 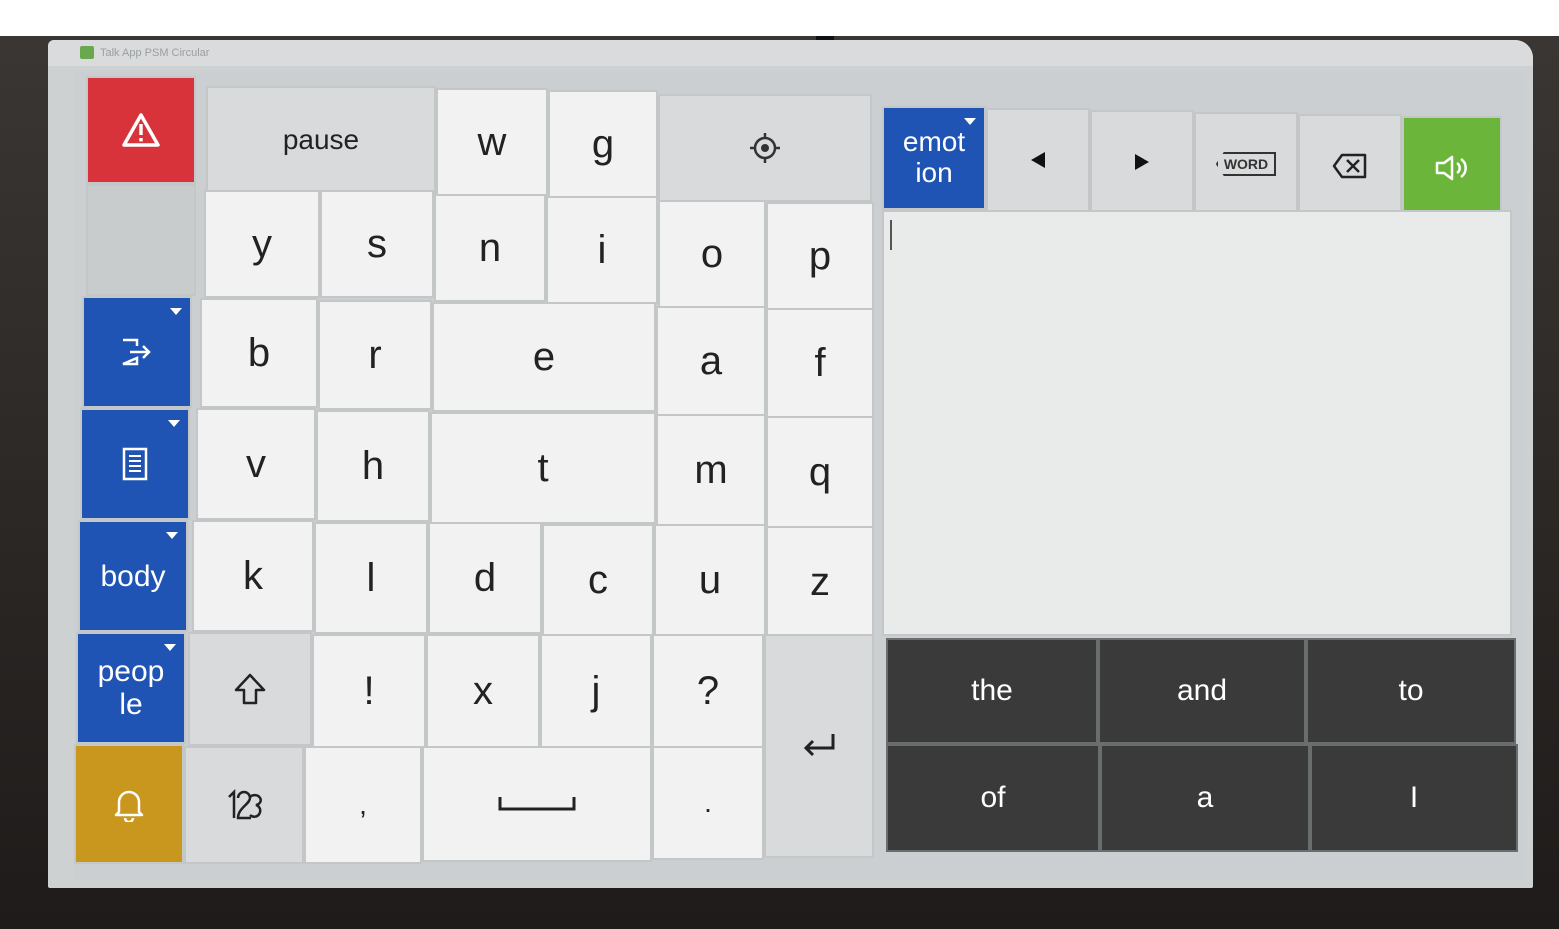 I want to click on key-g: g, so click(x=603, y=144).